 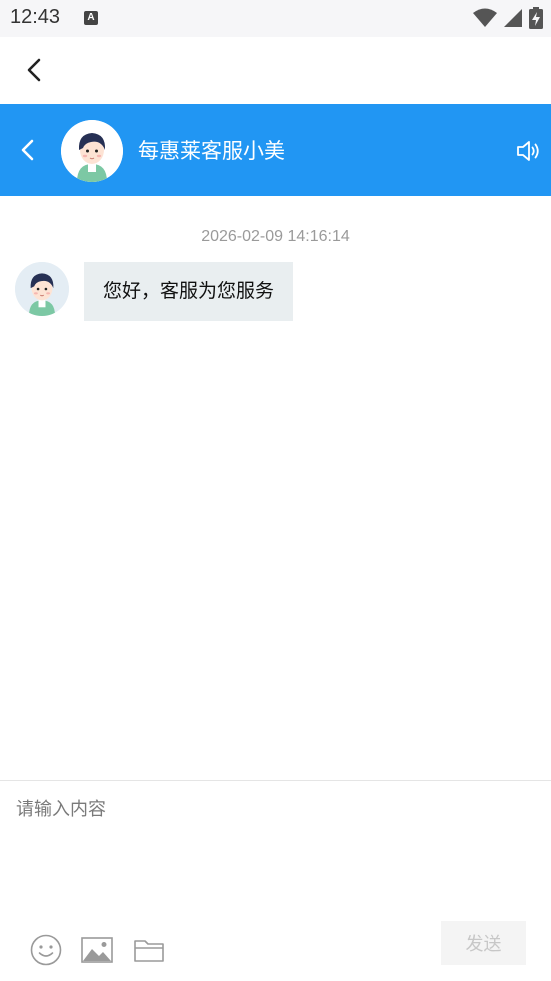 What do you see at coordinates (149, 950) in the screenshot?
I see `folder-icon` at bounding box center [149, 950].